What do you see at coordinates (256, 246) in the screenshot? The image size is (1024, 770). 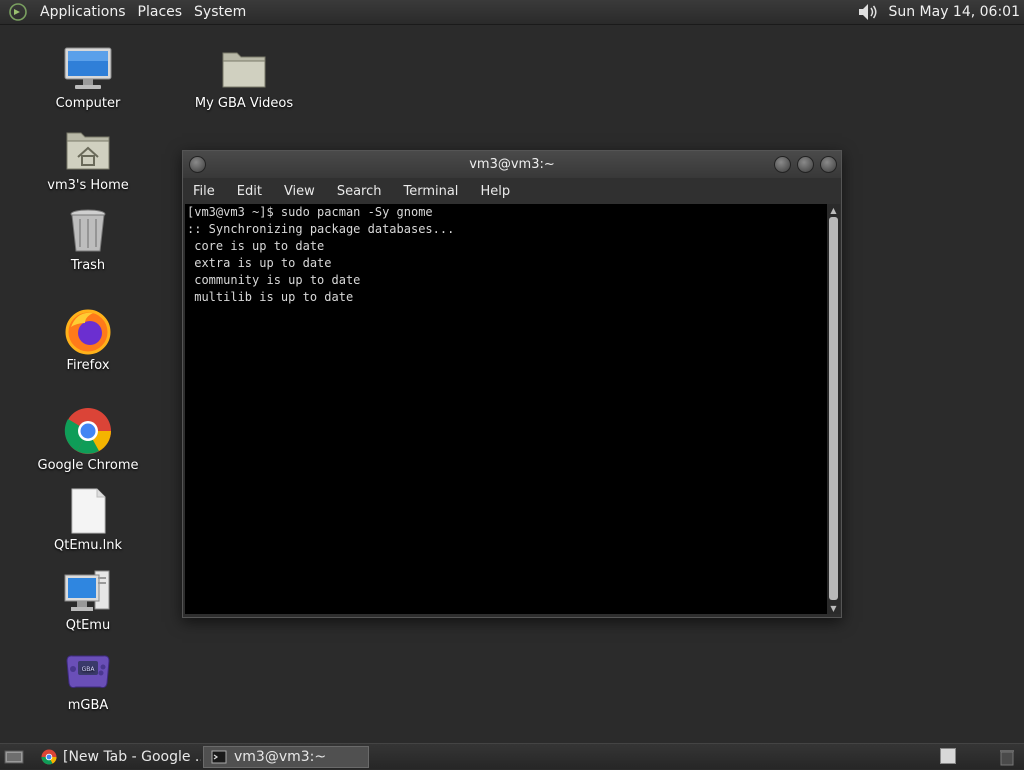 I see `terminal-line: core is up to date` at bounding box center [256, 246].